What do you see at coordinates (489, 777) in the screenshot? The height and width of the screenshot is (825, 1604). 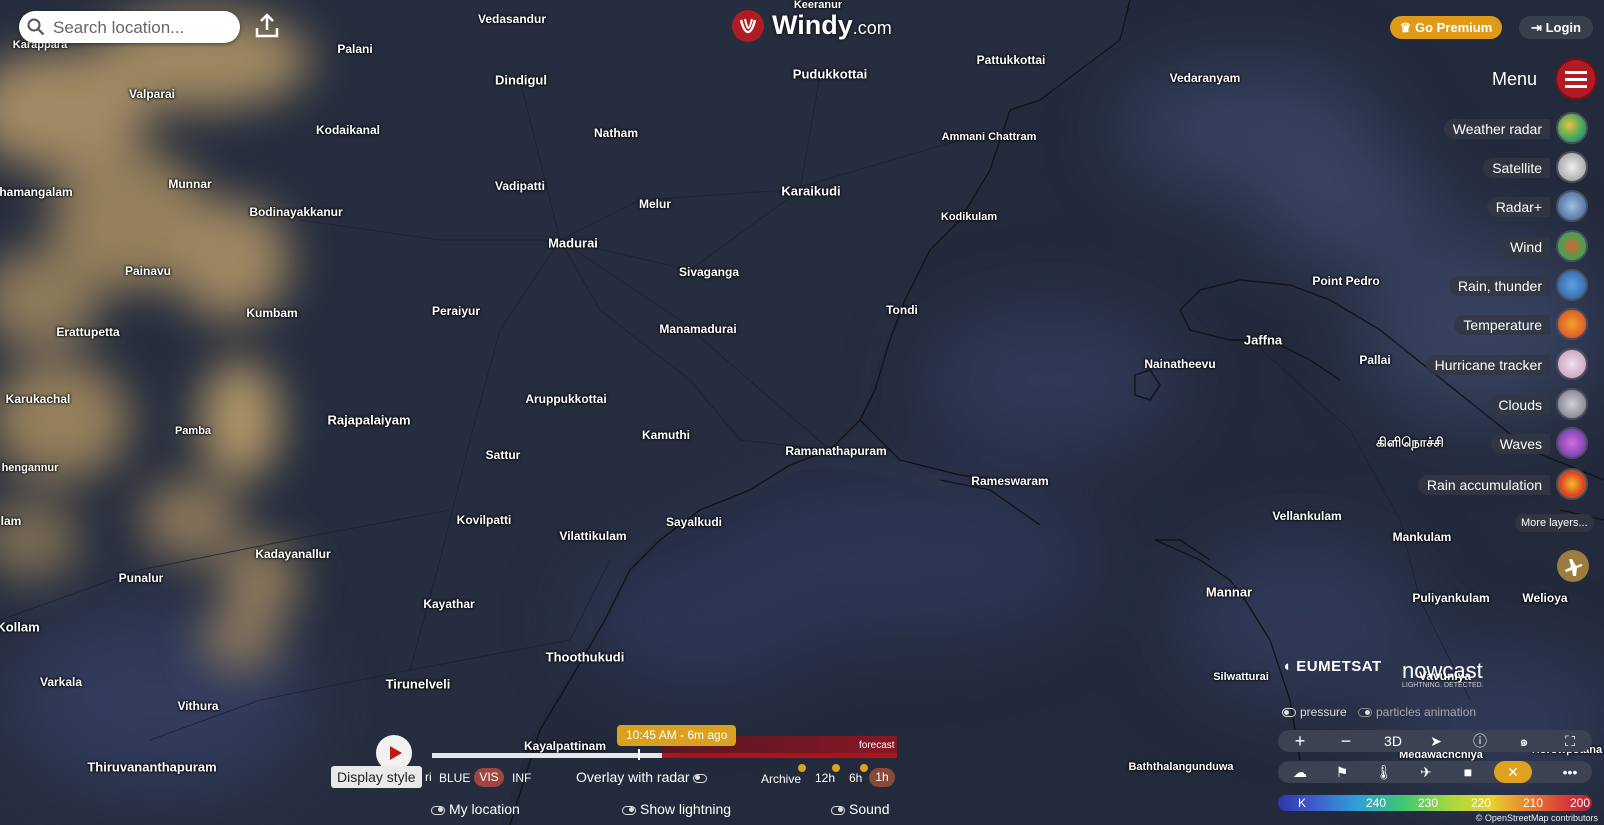 I see `band-vis-button: VIS` at bounding box center [489, 777].